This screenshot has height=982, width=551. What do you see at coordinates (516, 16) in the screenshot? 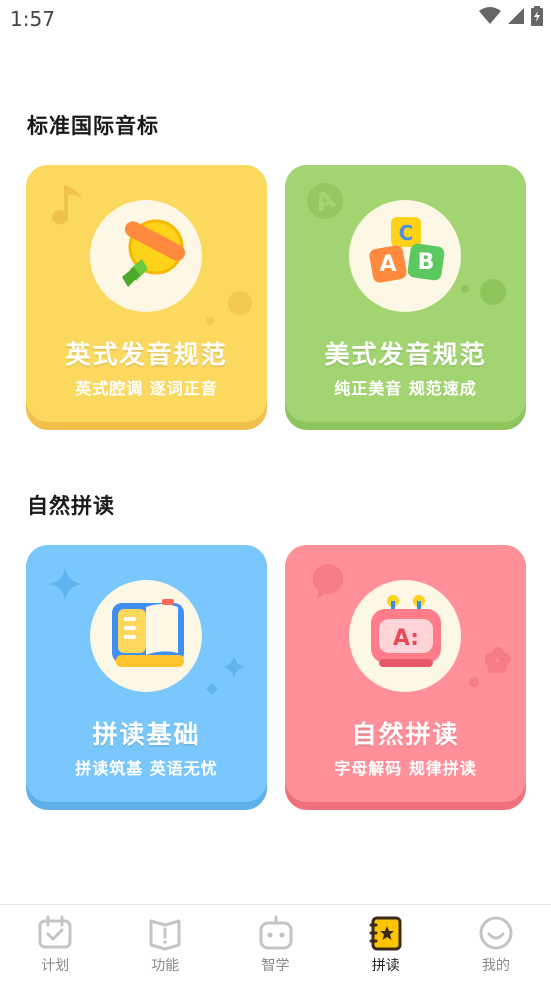
I see `signal-icon` at bounding box center [516, 16].